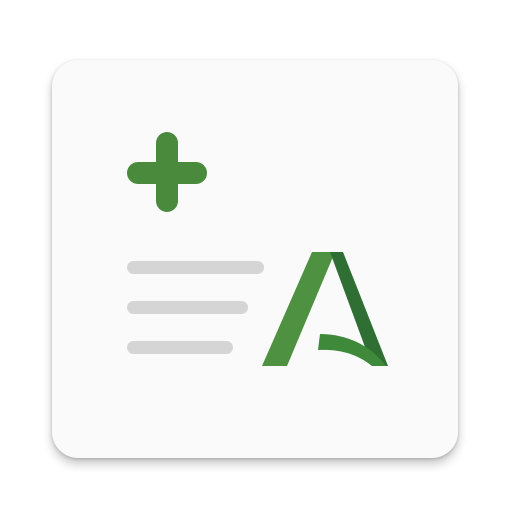 This screenshot has width=512, height=512. I want to click on plus-icon, so click(167, 172).